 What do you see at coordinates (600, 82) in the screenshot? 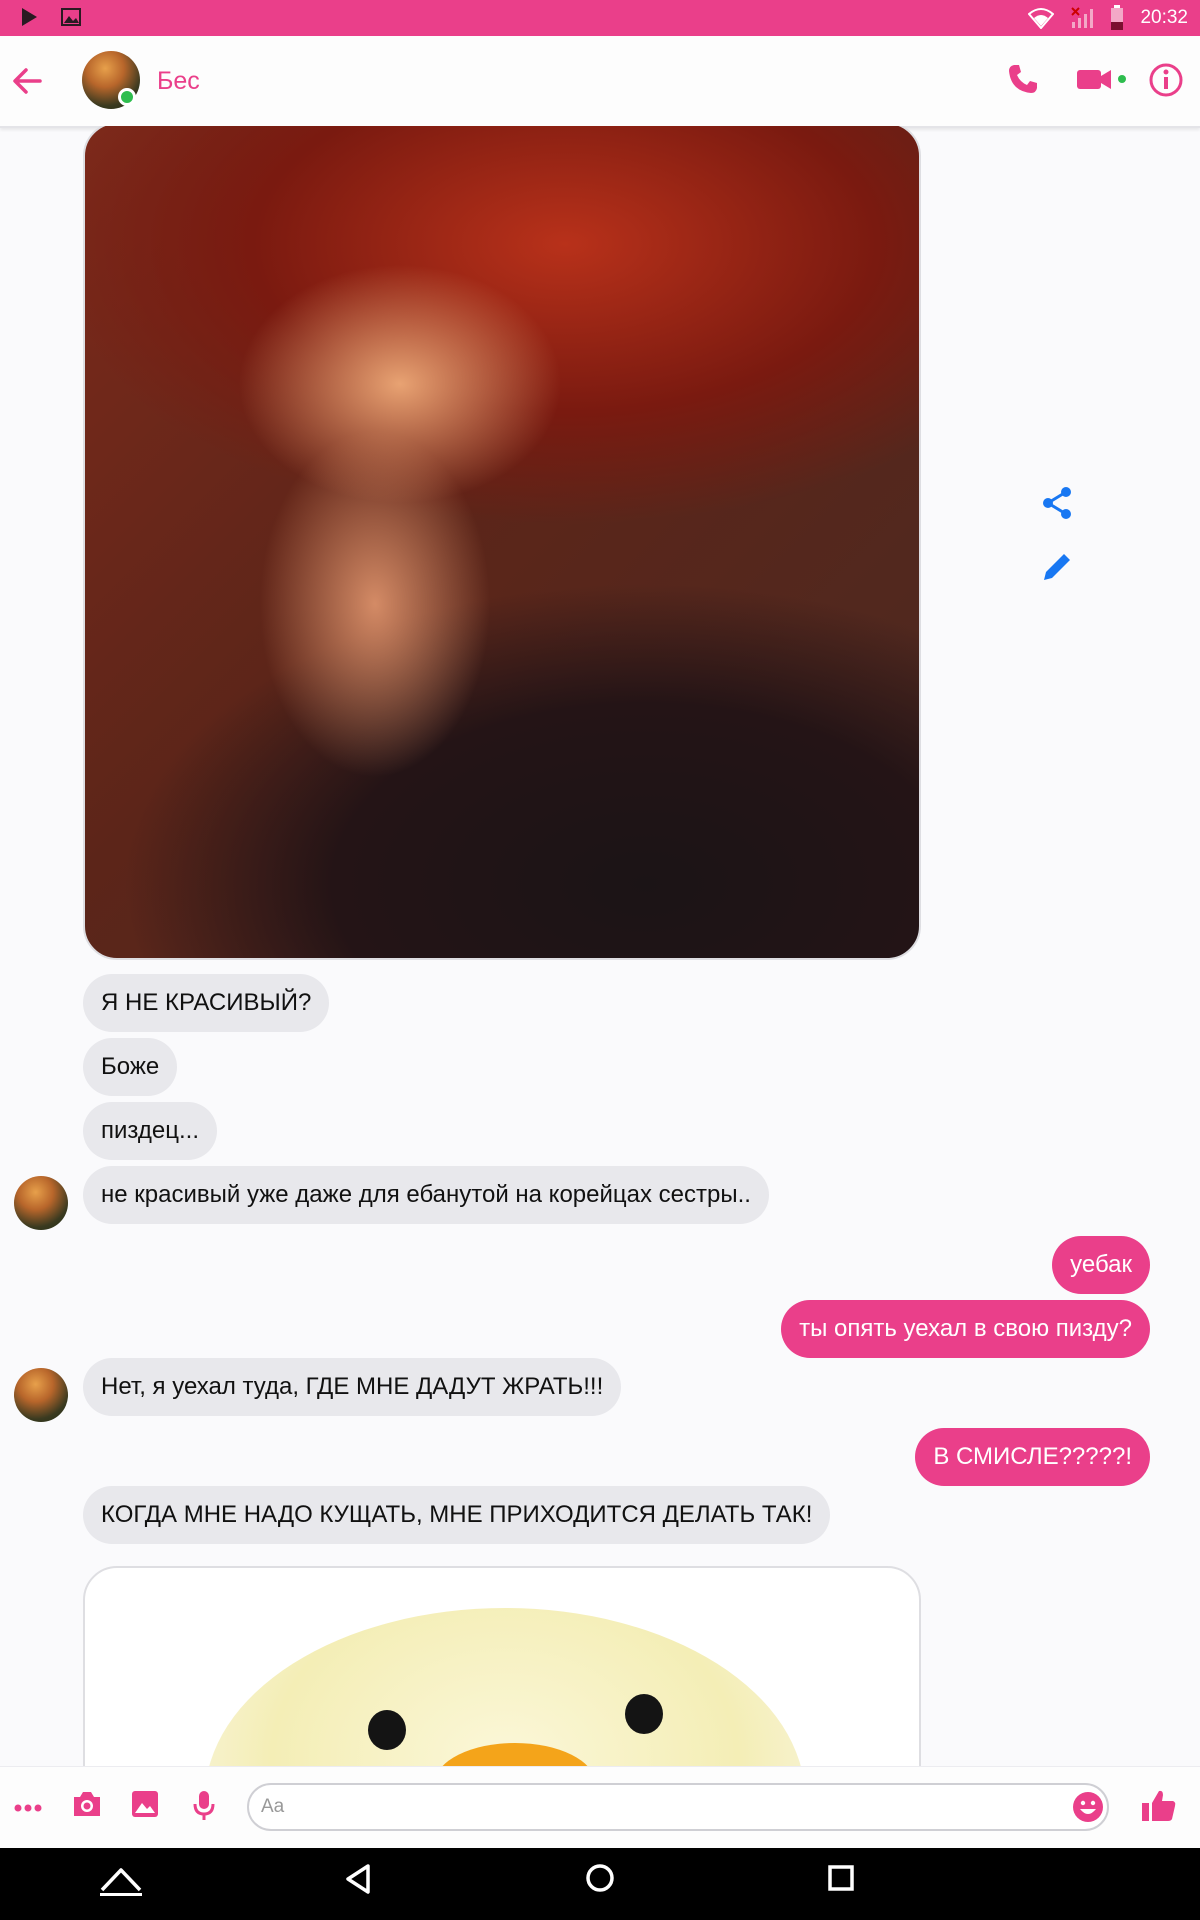
I see `chat-header: Бес` at bounding box center [600, 82].